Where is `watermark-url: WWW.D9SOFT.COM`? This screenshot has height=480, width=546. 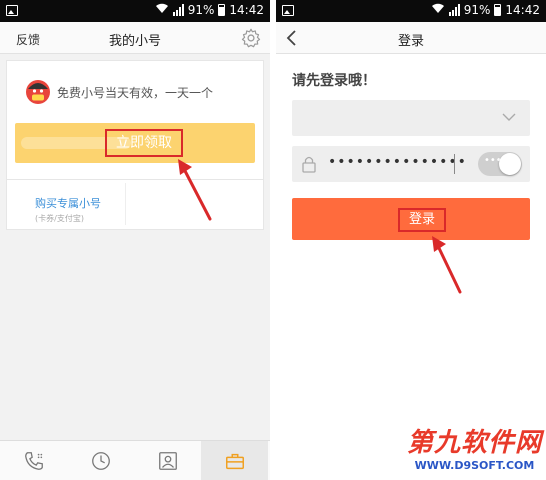 watermark-url: WWW.D9SOFT.COM is located at coordinates (474, 465).